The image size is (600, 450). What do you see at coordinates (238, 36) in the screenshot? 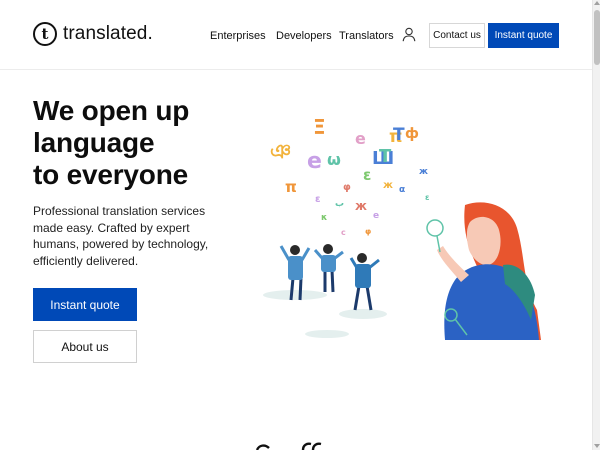
I see `nav-enterprises-link: Enterprises` at bounding box center [238, 36].